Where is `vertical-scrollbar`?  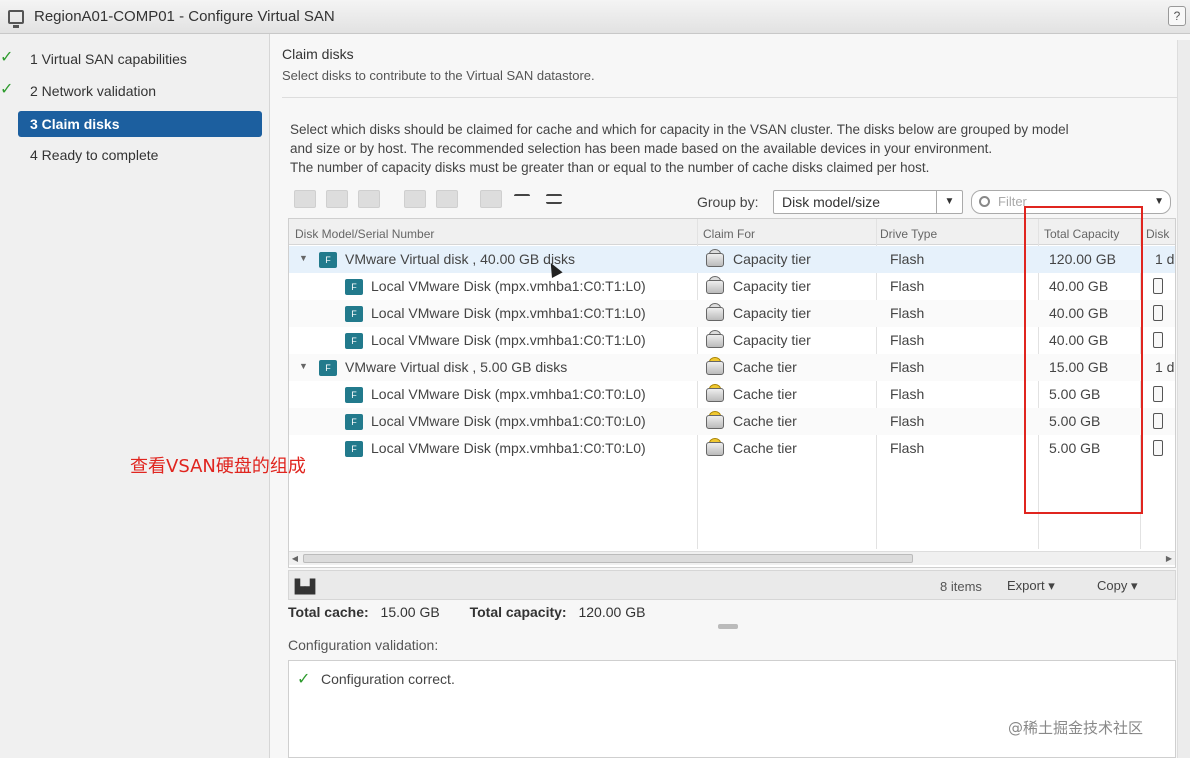
vertical-scrollbar is located at coordinates (1183, 399).